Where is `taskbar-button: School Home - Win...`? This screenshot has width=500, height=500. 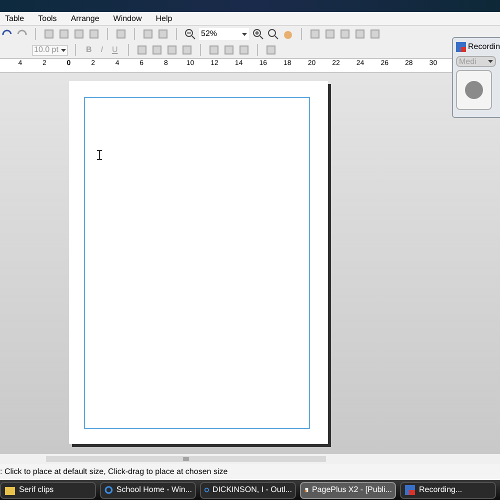 taskbar-button: School Home - Win... is located at coordinates (148, 490).